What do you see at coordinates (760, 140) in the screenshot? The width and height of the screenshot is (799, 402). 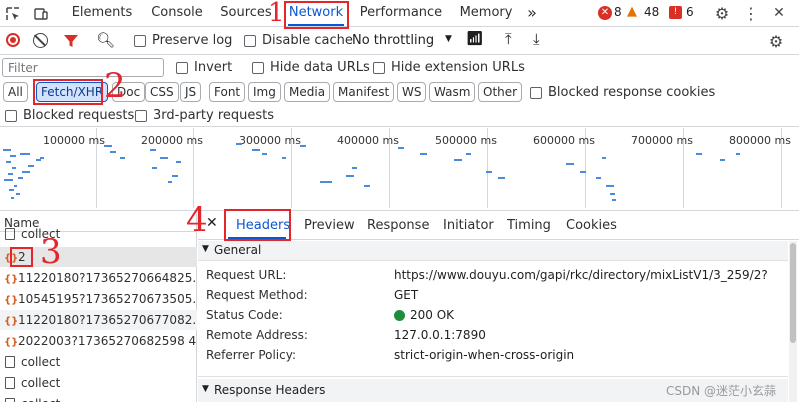 I see `timeline-tick: 800000 ms` at bounding box center [760, 140].